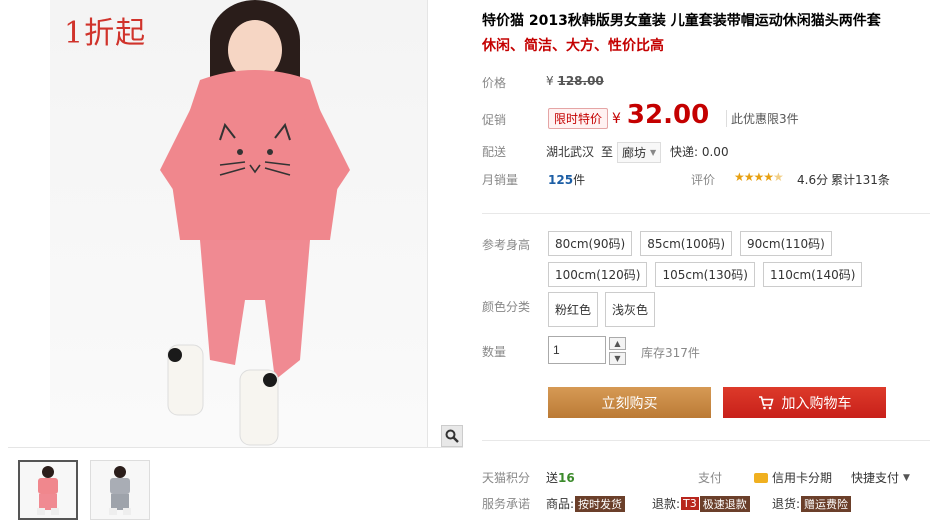  I want to click on thumbnail-grey, so click(120, 490).